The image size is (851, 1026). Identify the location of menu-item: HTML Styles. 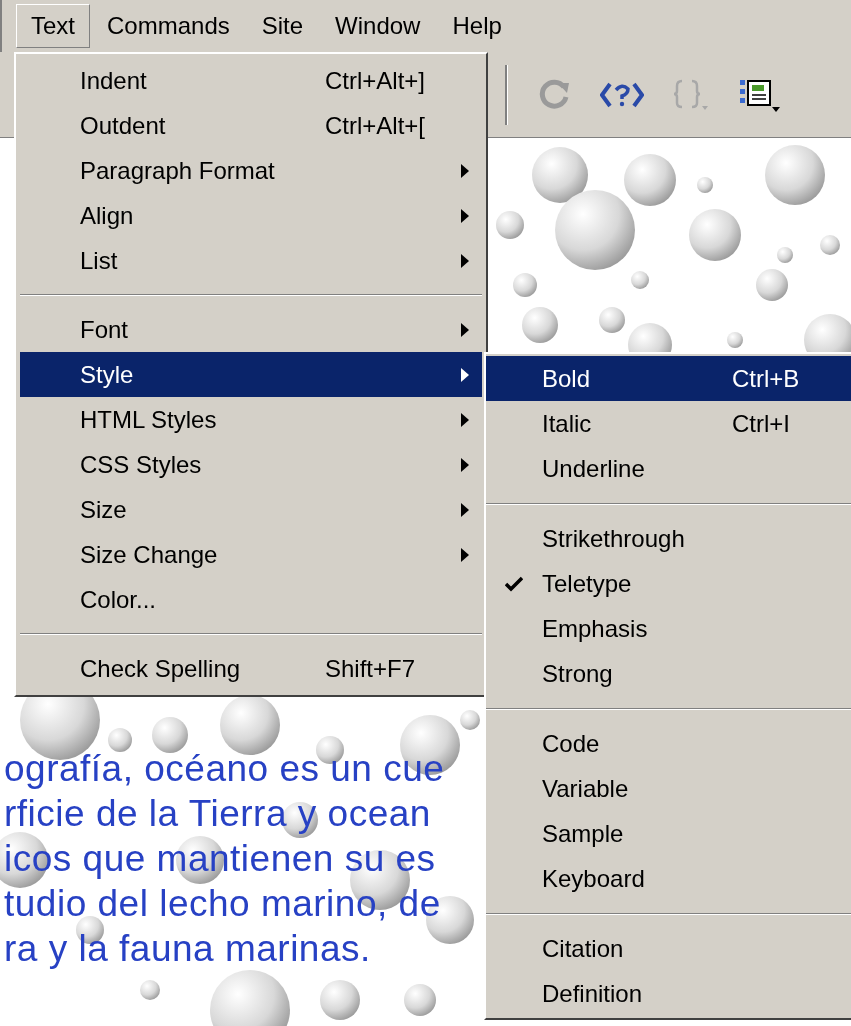
(251, 419).